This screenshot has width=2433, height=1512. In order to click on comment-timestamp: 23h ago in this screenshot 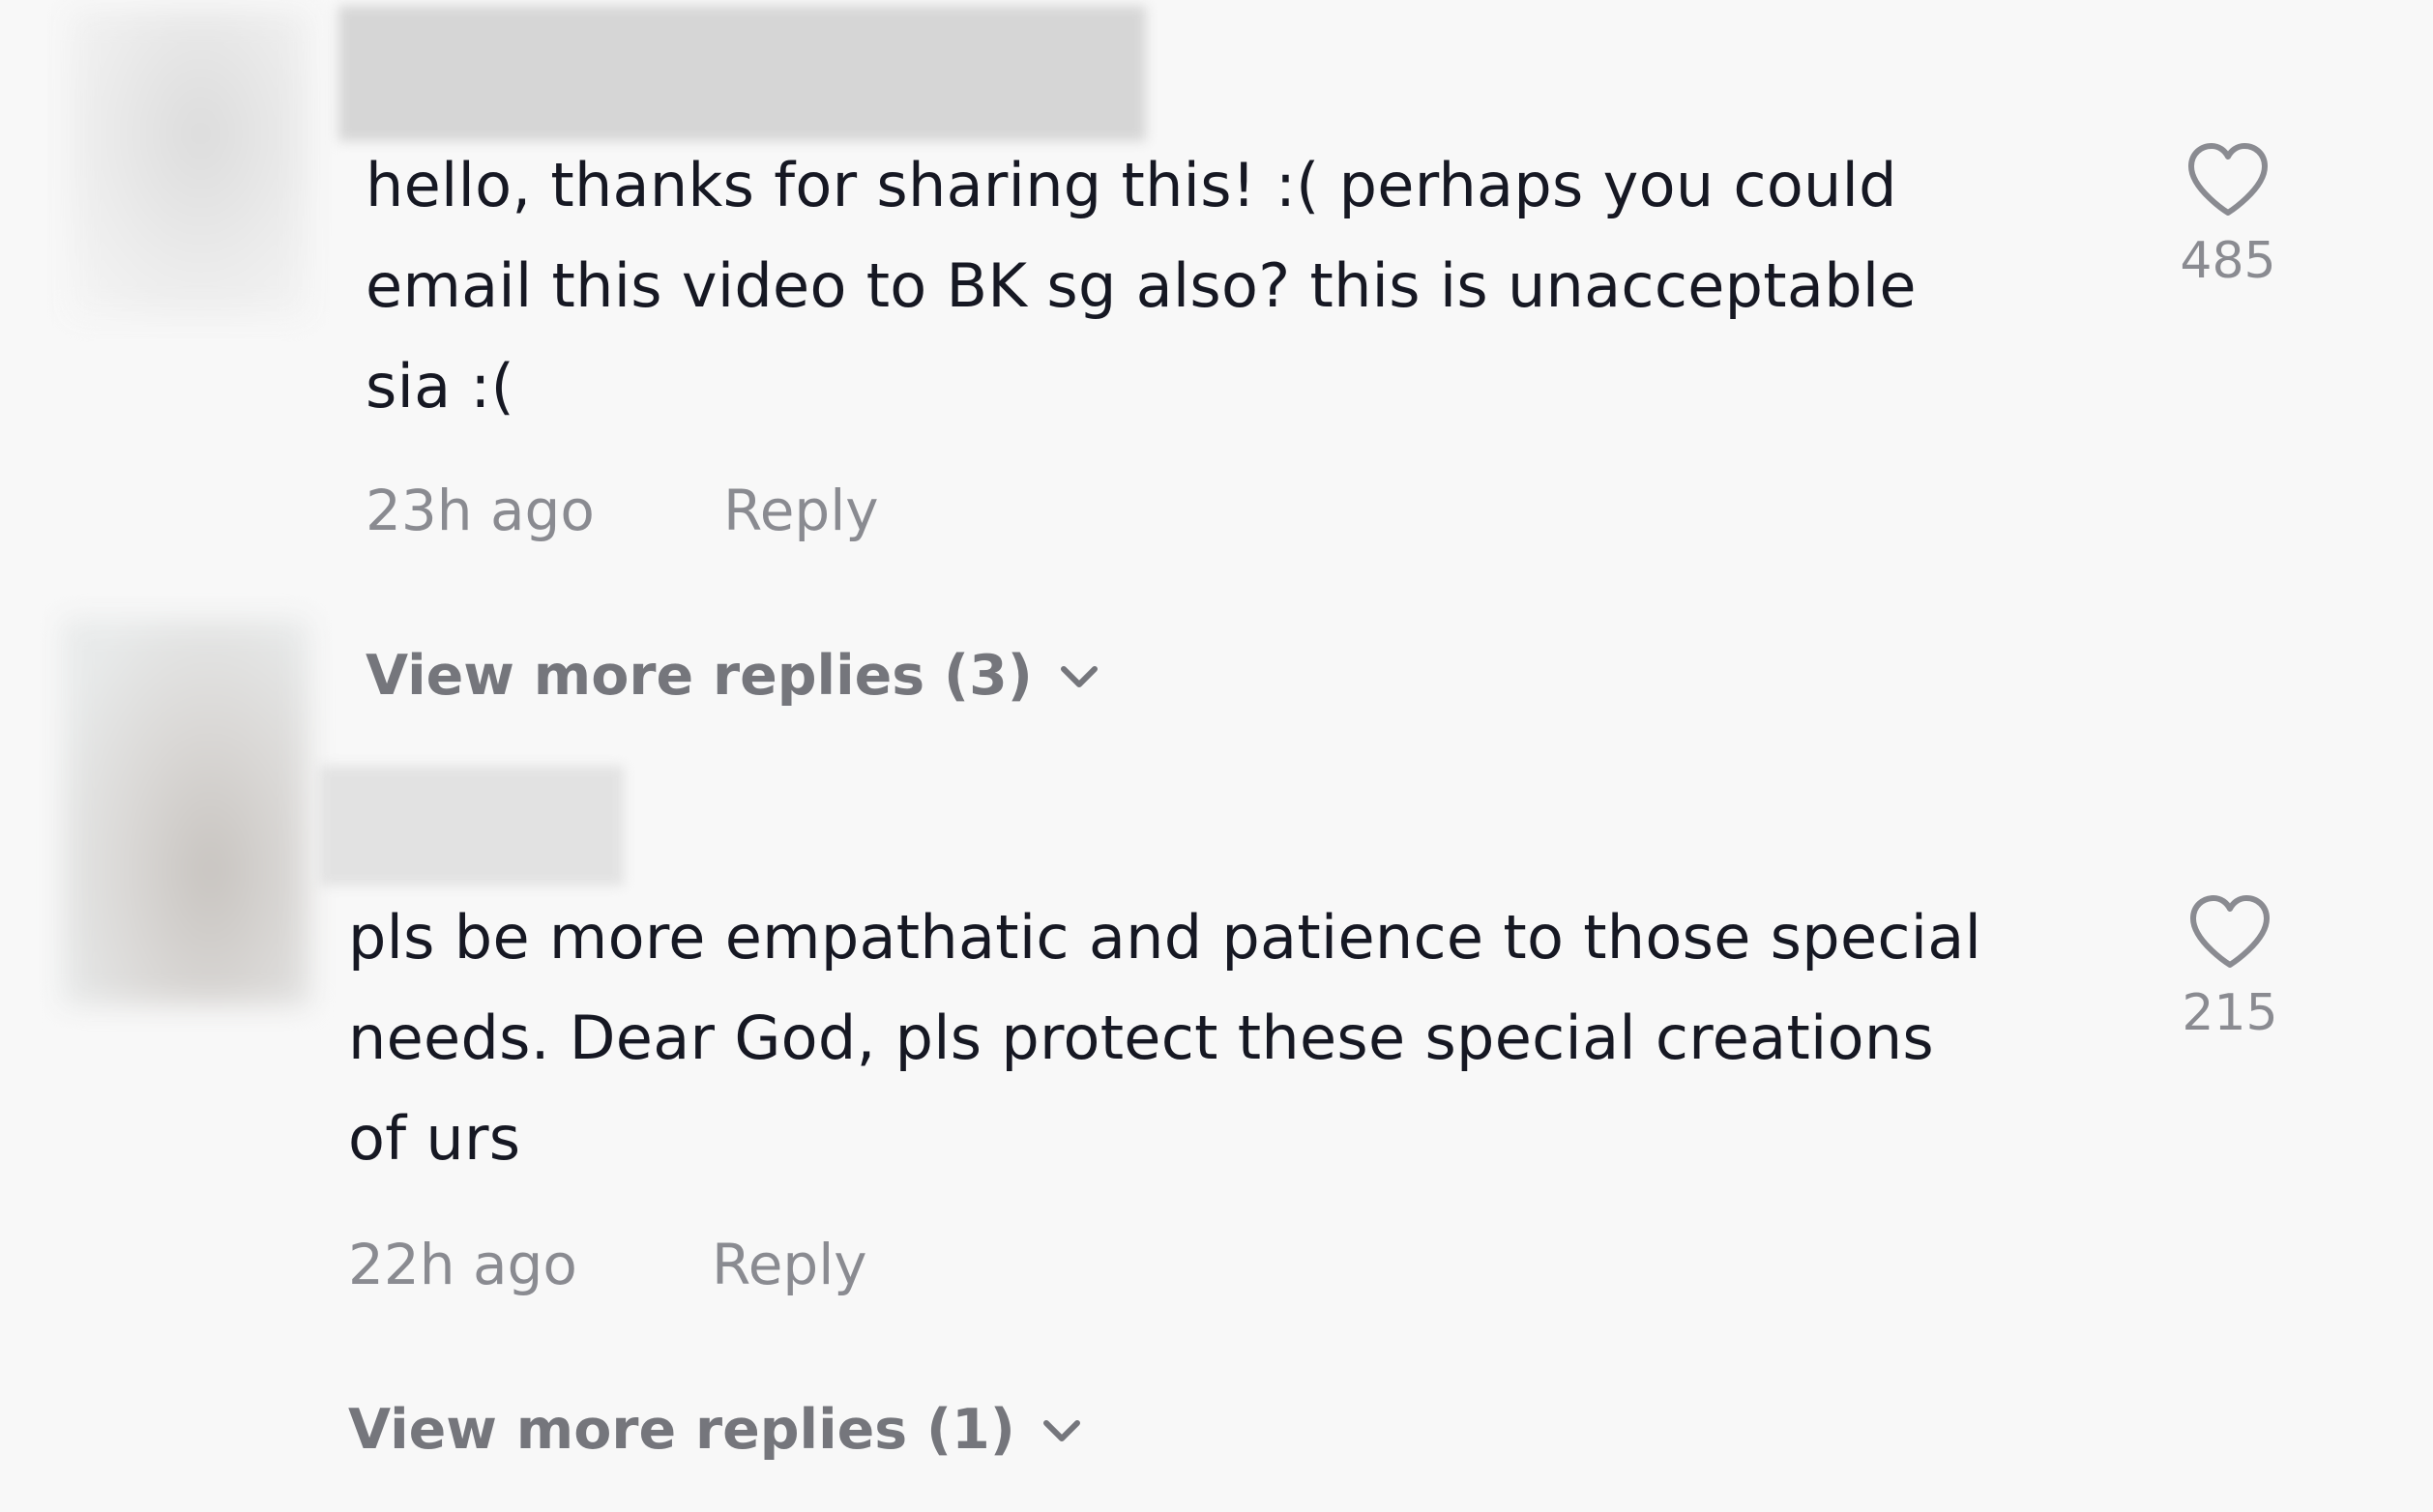, I will do `click(480, 510)`.